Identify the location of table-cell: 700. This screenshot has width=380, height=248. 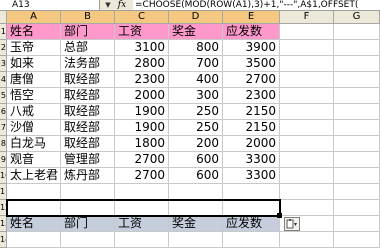
(196, 64).